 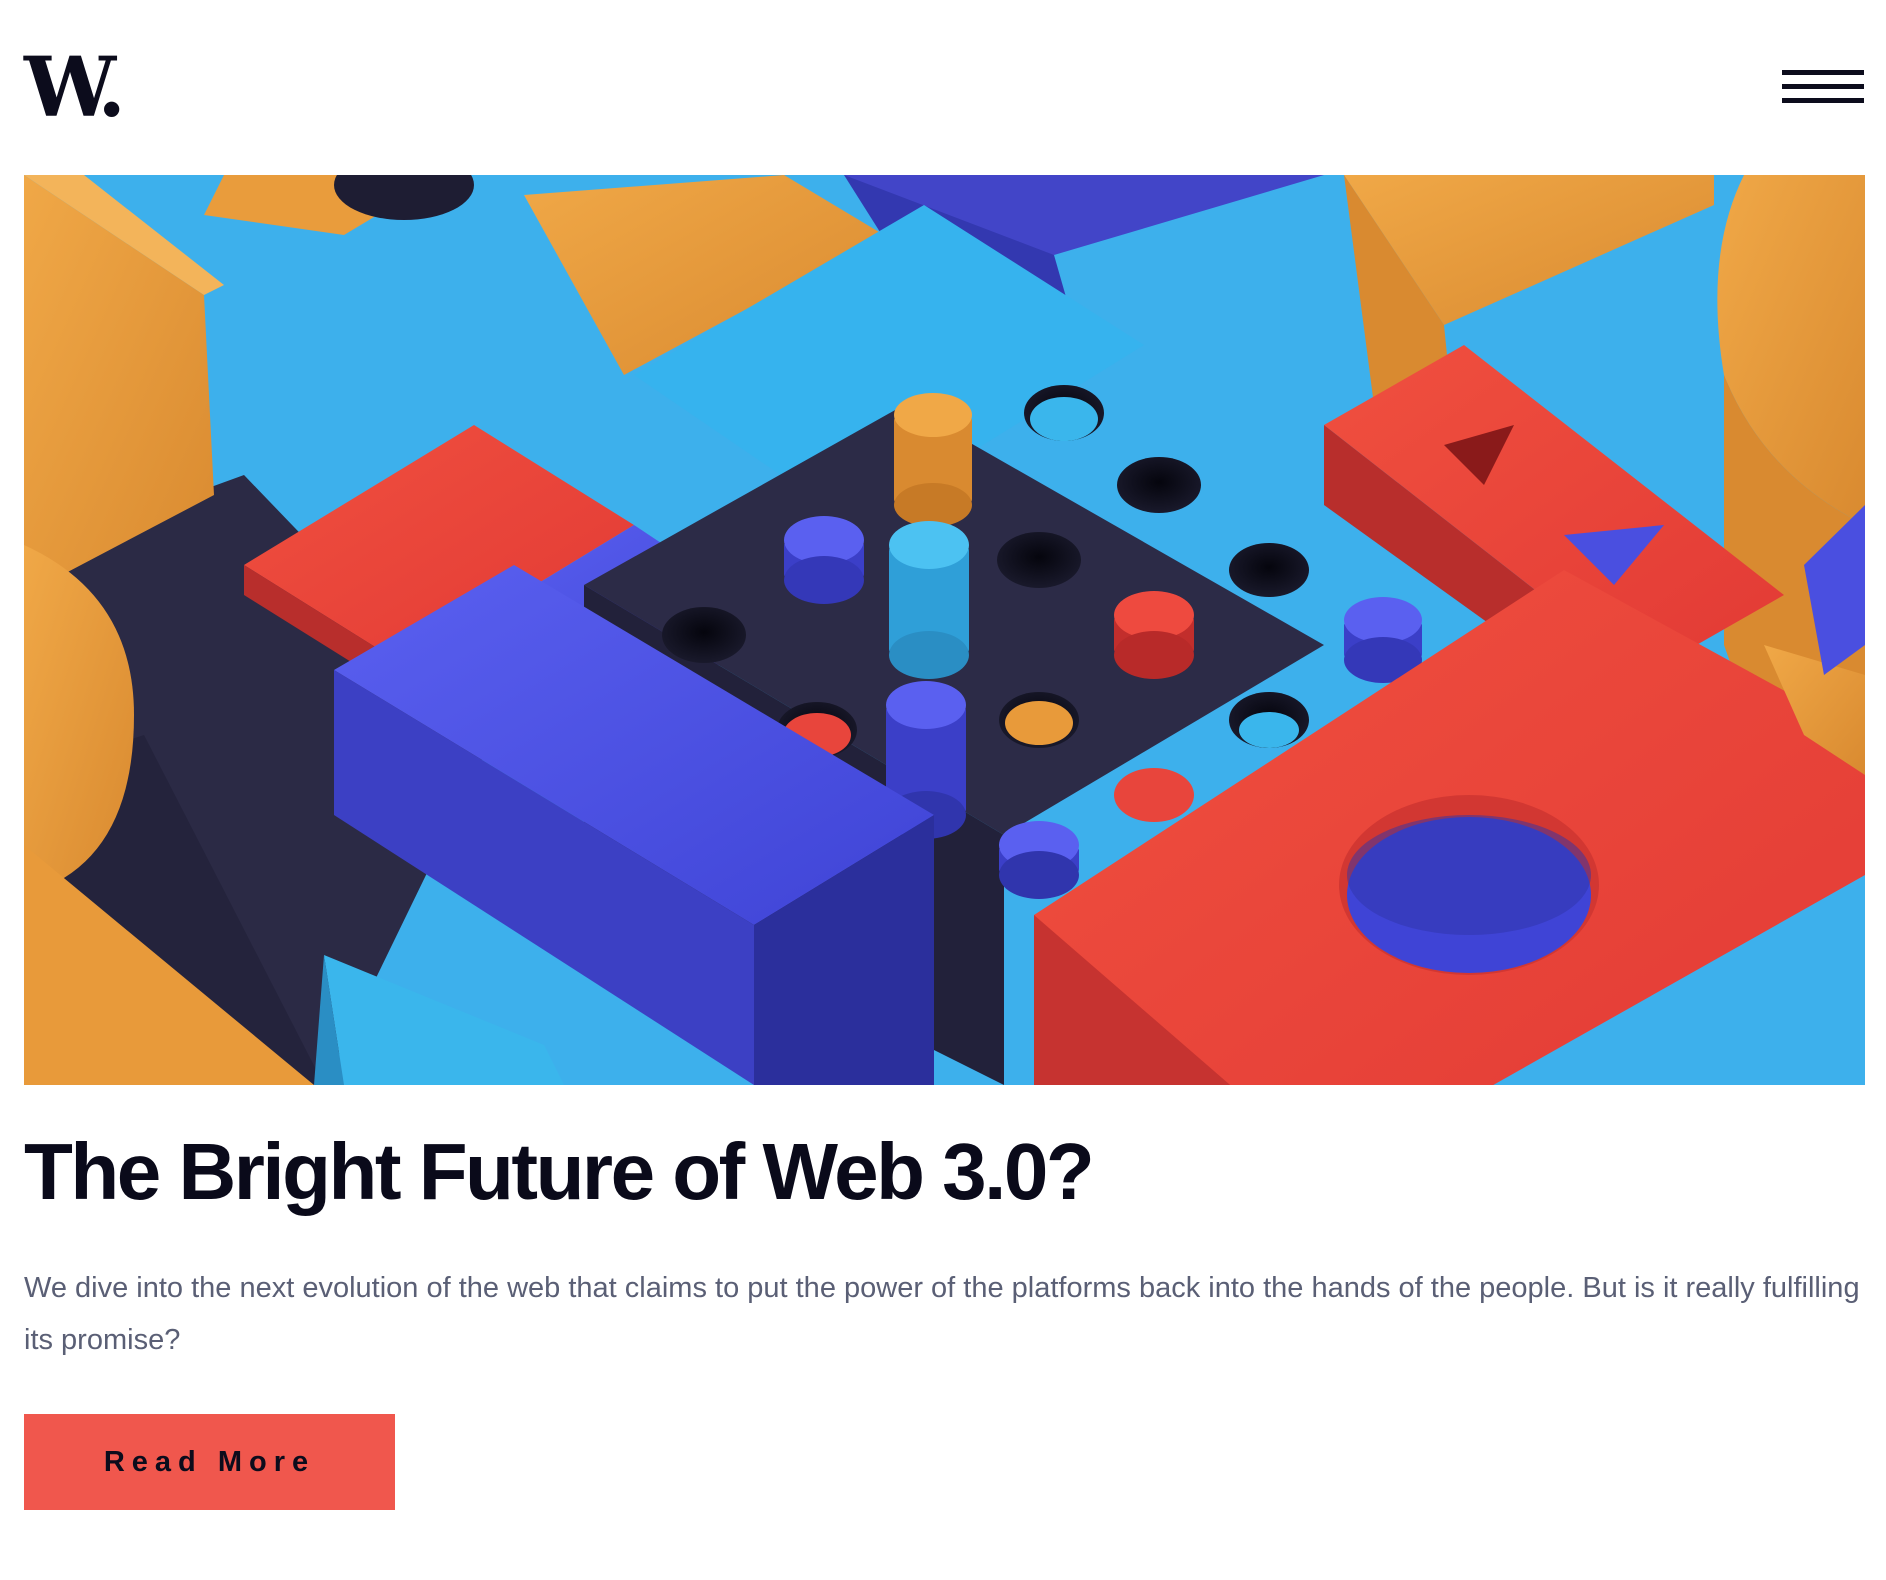 What do you see at coordinates (944, 88) in the screenshot?
I see `site-header: W.` at bounding box center [944, 88].